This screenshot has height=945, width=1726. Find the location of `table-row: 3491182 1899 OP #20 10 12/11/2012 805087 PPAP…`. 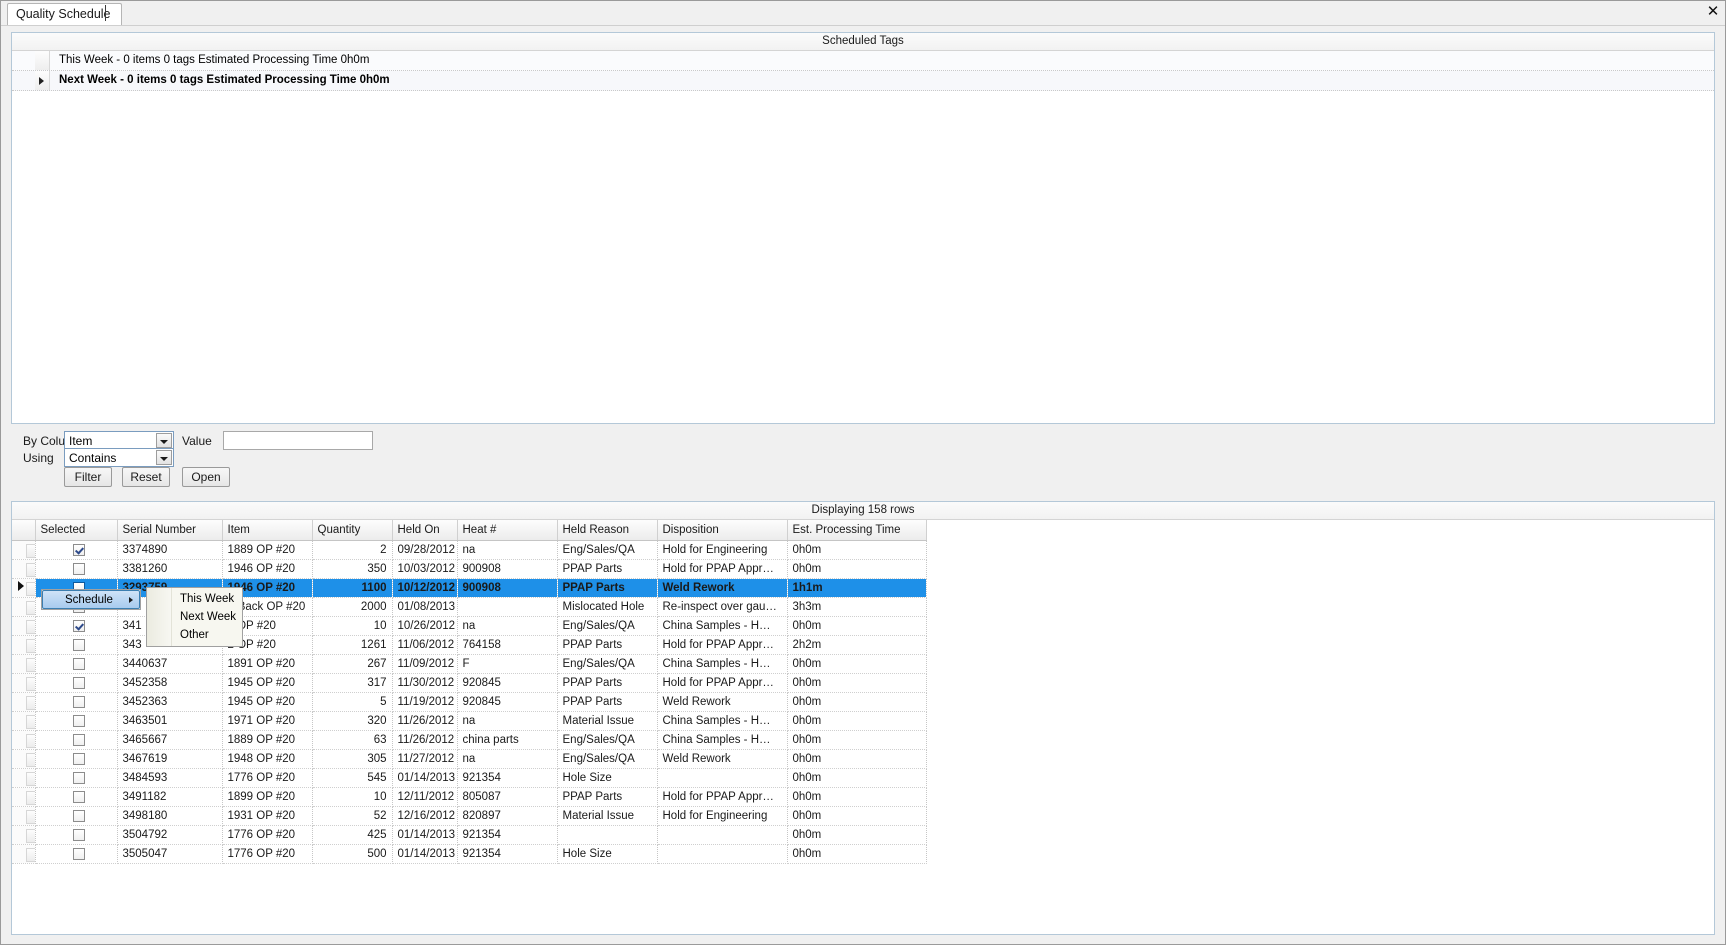

table-row: 3491182 1899 OP #20 10 12/11/2012 805087 PPAP… is located at coordinates (469, 797).